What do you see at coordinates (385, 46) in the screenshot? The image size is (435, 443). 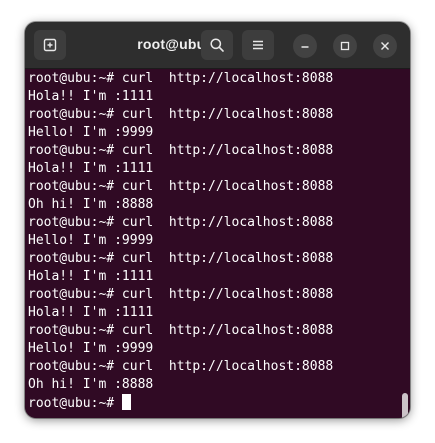 I see `close-button` at bounding box center [385, 46].